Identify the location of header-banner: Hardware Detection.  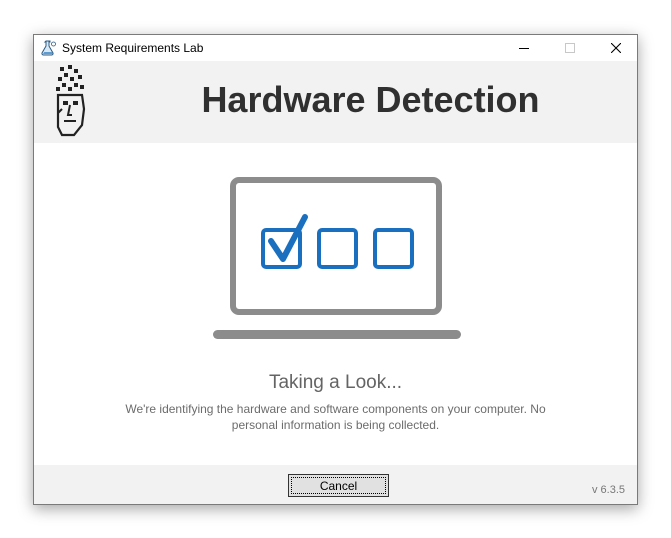
(335, 102).